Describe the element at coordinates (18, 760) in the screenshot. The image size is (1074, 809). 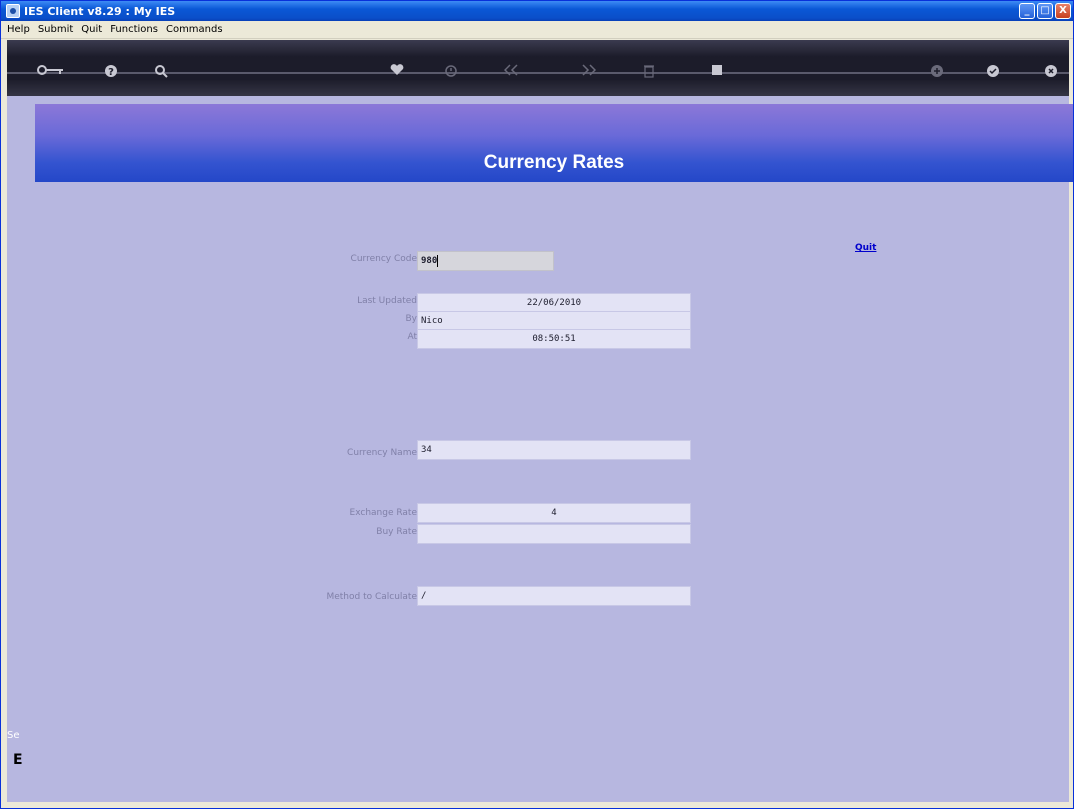
I see `side-value: E` at that location.